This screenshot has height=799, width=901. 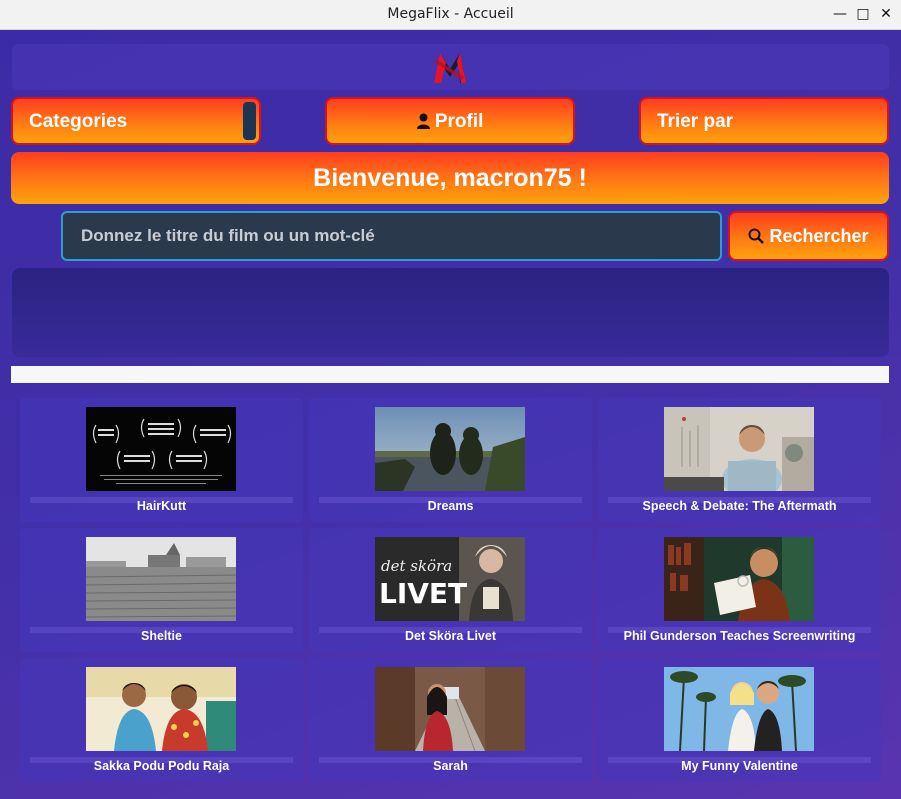 I want to click on movie-card-sheltie: Sheltie, so click(x=161, y=590).